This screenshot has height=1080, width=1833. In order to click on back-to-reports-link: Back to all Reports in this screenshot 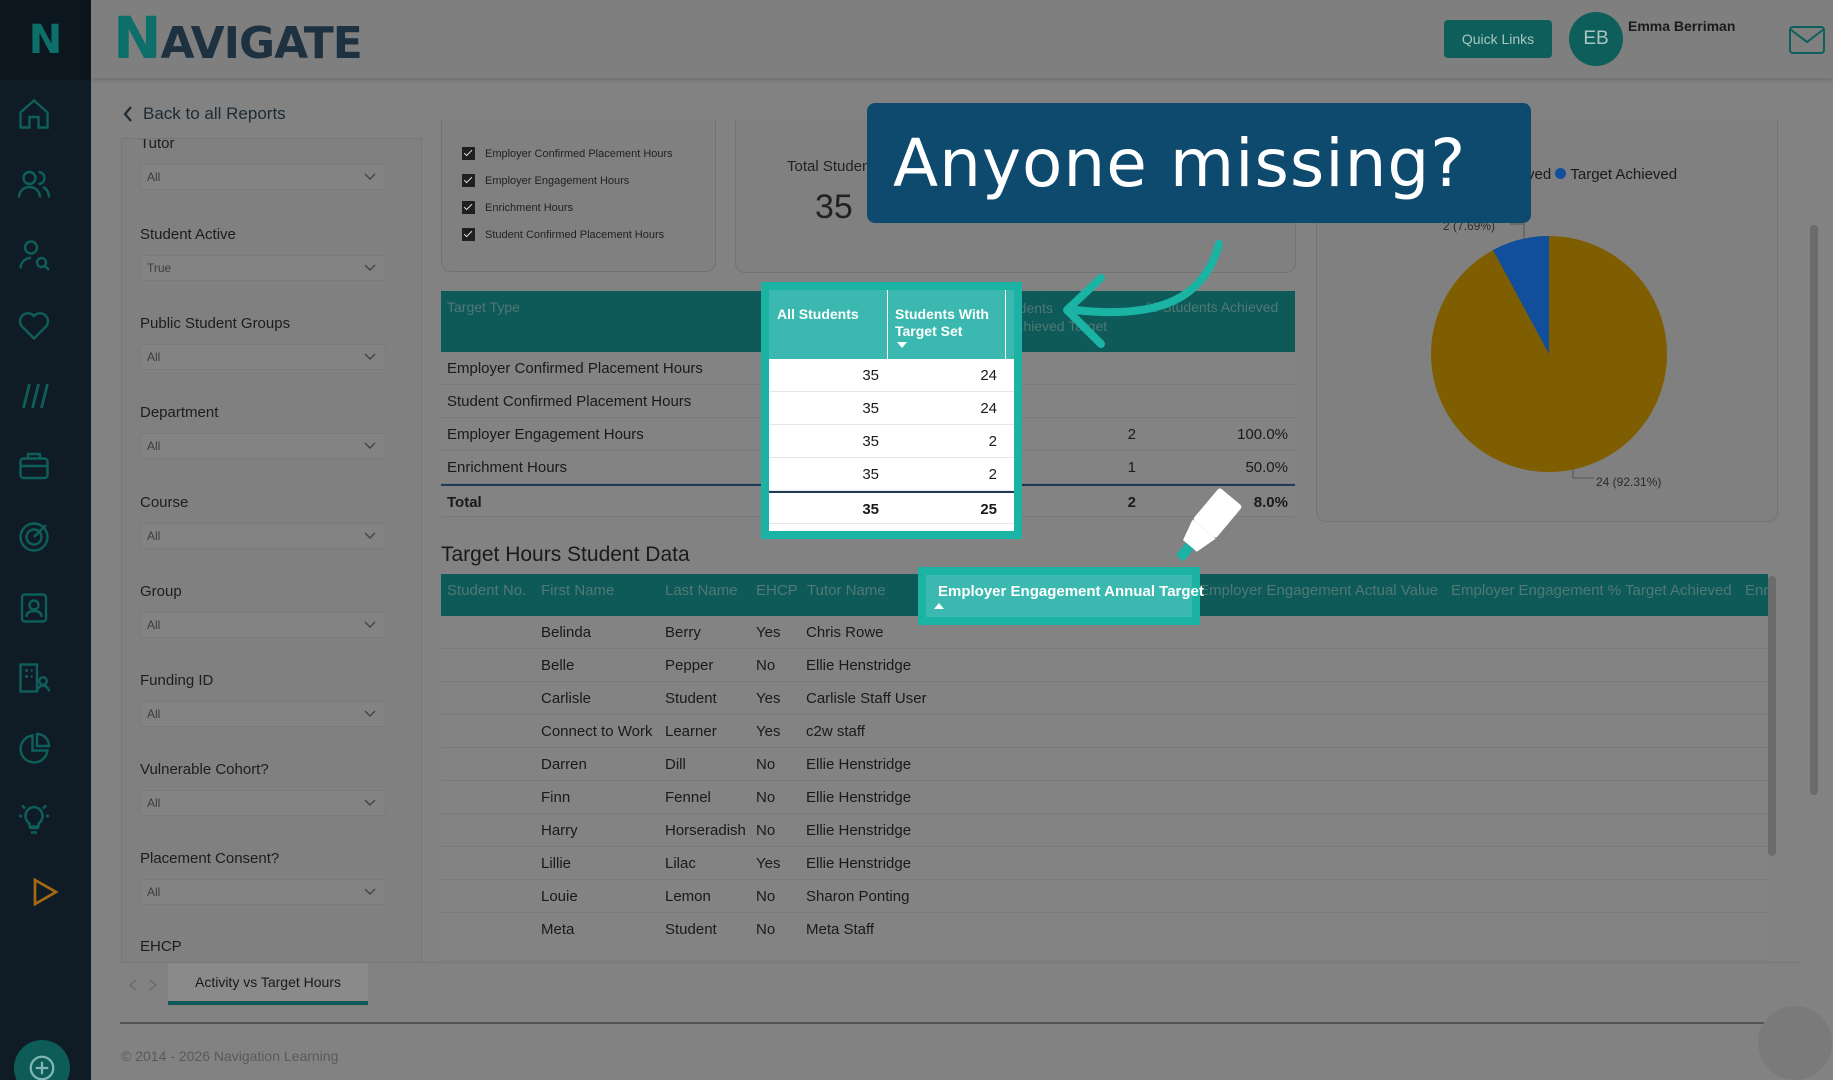, I will do `click(204, 114)`.